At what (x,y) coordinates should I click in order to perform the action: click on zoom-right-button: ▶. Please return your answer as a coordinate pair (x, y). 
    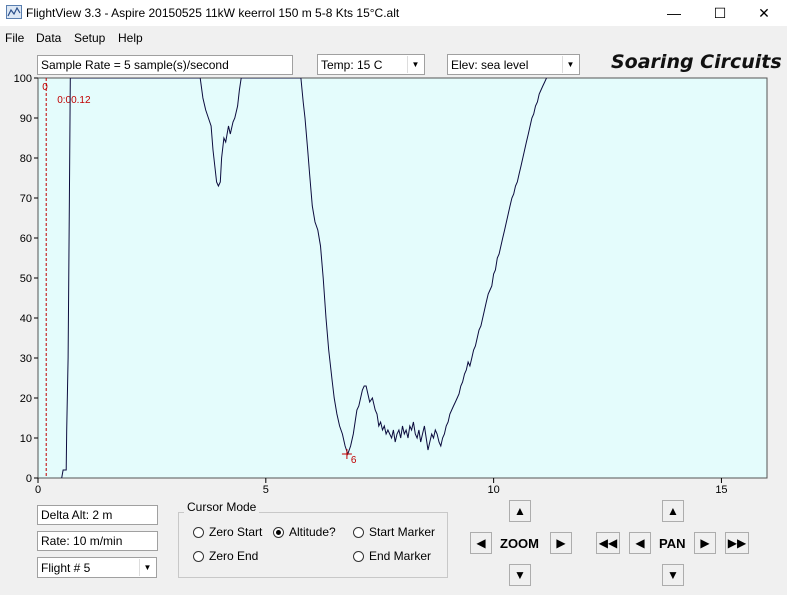
    Looking at the image, I should click on (561, 543).